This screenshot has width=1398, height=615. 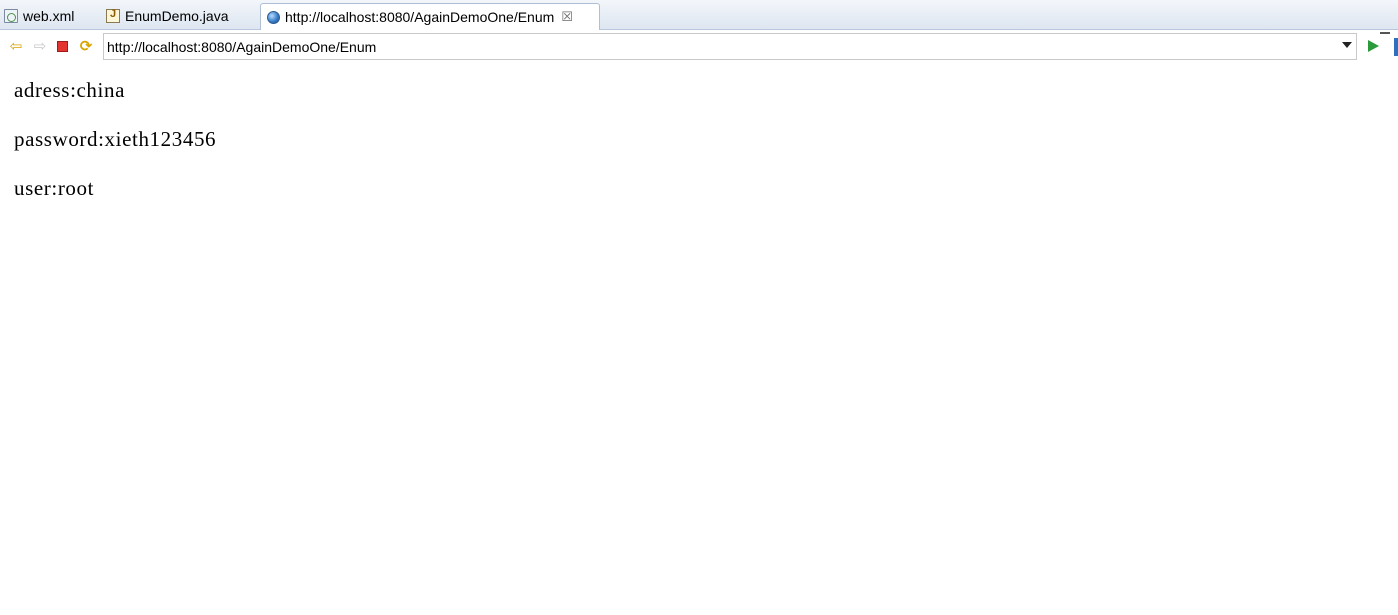 I want to click on address-bar, so click(x=730, y=46).